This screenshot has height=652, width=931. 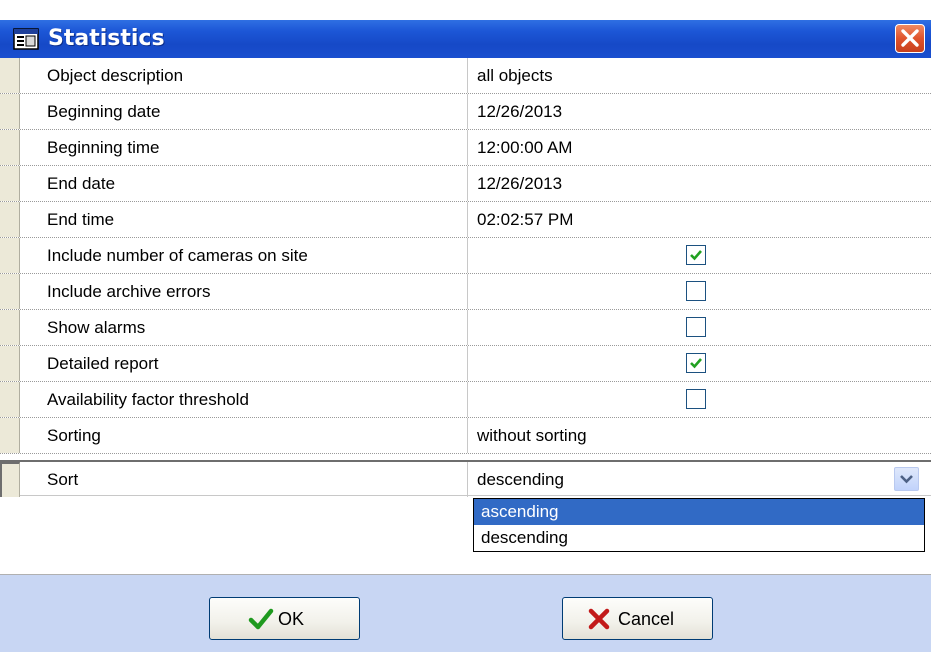 What do you see at coordinates (520, 479) in the screenshot?
I see `sort-select-value: descending` at bounding box center [520, 479].